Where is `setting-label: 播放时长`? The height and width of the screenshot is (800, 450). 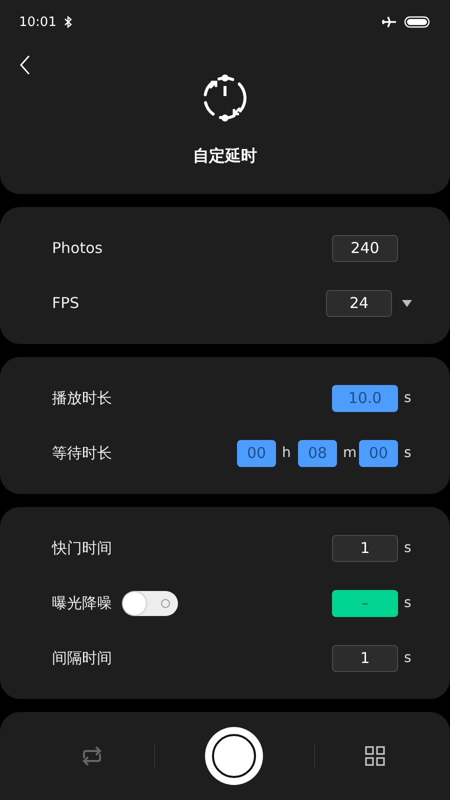 setting-label: 播放时长 is located at coordinates (82, 398).